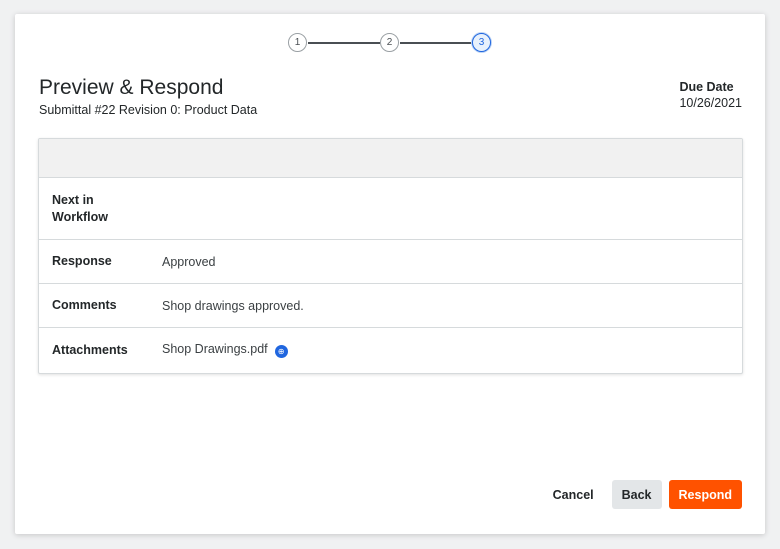 This screenshot has width=780, height=549. I want to click on back-button: Back, so click(636, 494).